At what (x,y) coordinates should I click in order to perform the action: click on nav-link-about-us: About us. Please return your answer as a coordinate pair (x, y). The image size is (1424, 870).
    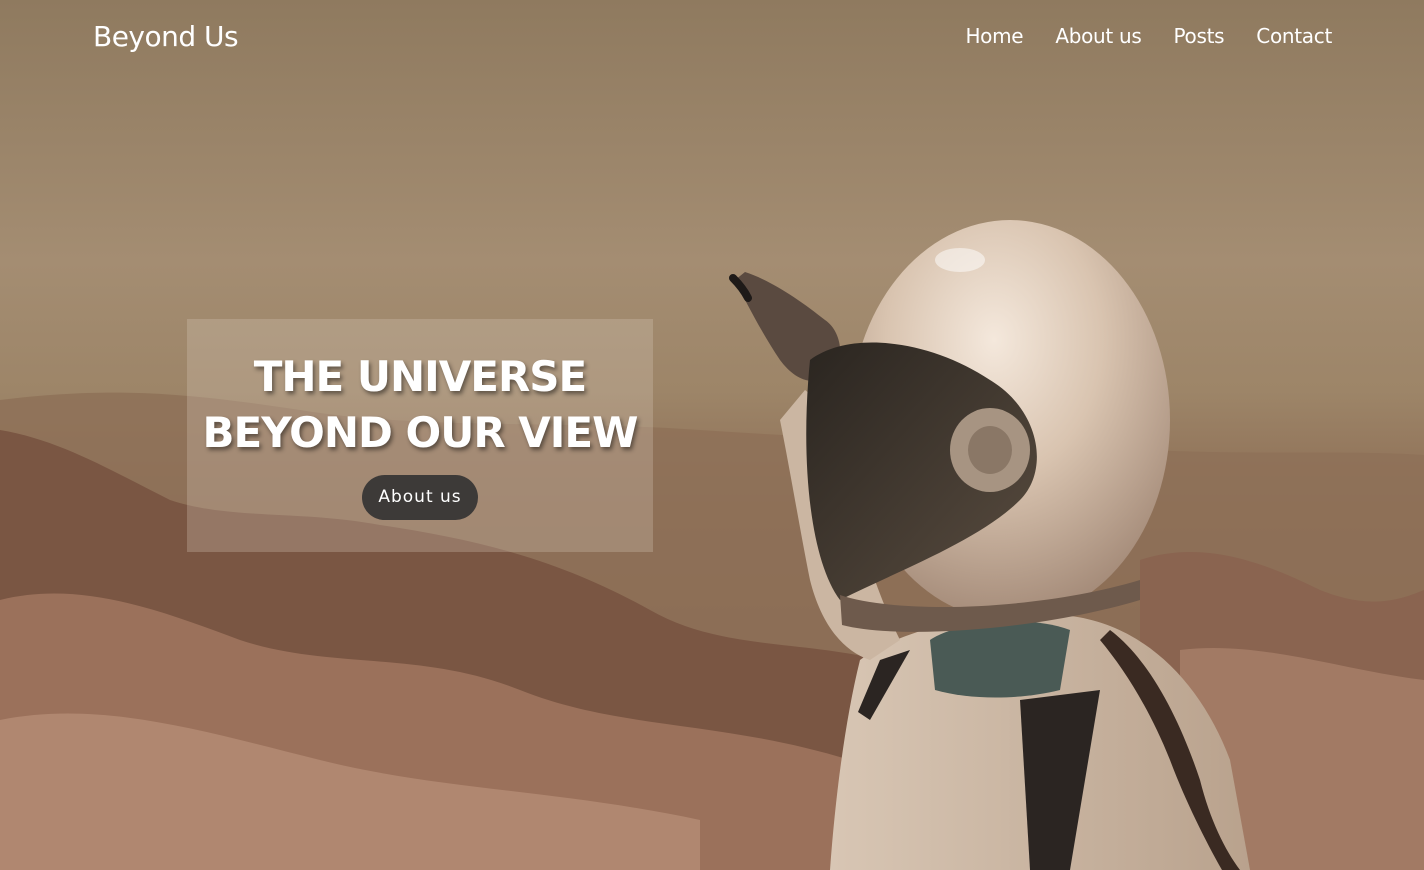
    Looking at the image, I should click on (1098, 36).